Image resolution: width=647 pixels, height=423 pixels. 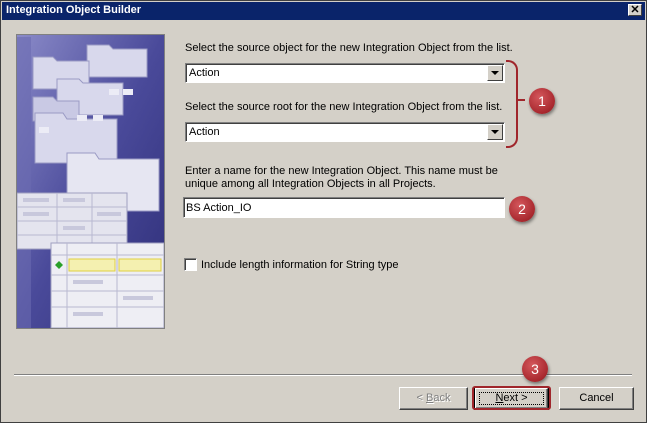 I want to click on close-button: ✕, so click(x=635, y=10).